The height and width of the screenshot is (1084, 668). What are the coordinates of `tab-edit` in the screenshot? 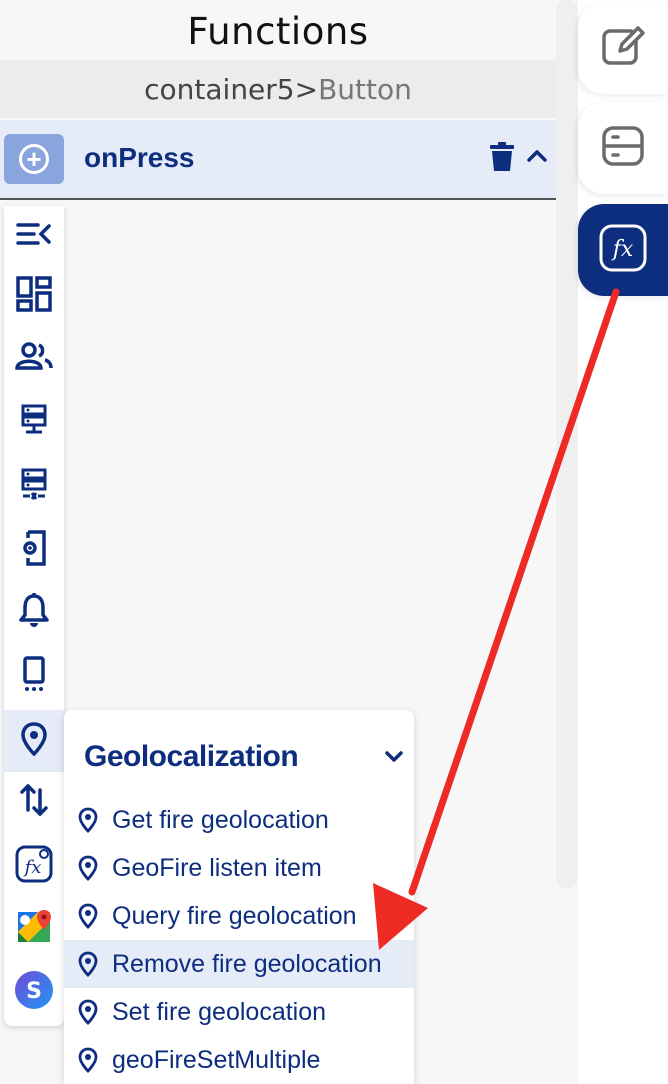 It's located at (623, 48).